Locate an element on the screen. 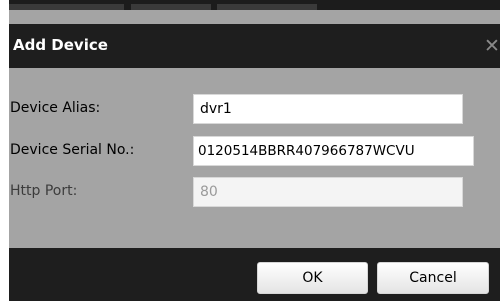  http-port-label: Http Port: is located at coordinates (44, 191).